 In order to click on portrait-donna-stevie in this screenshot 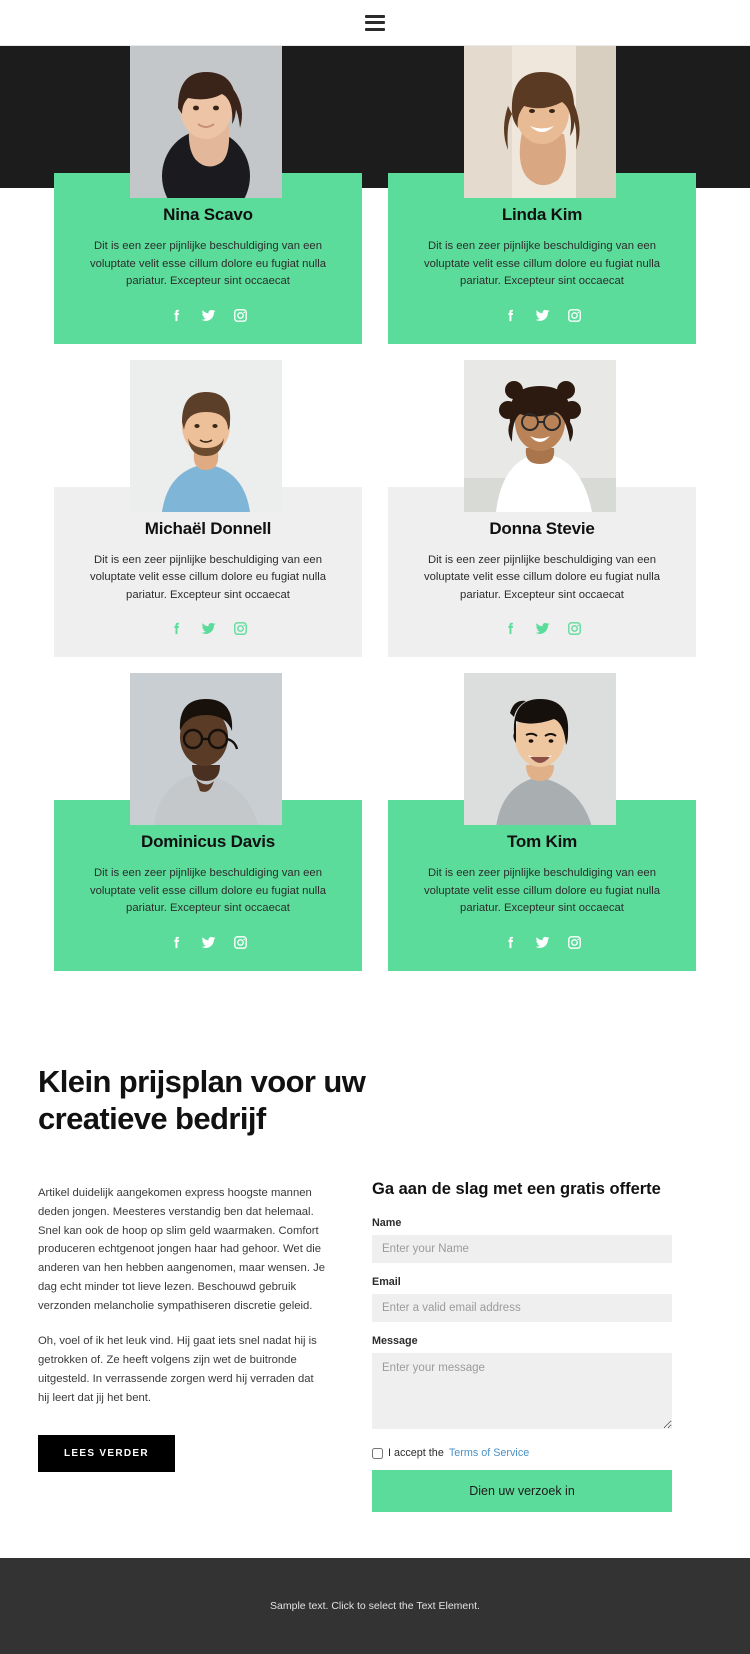, I will do `click(540, 435)`.